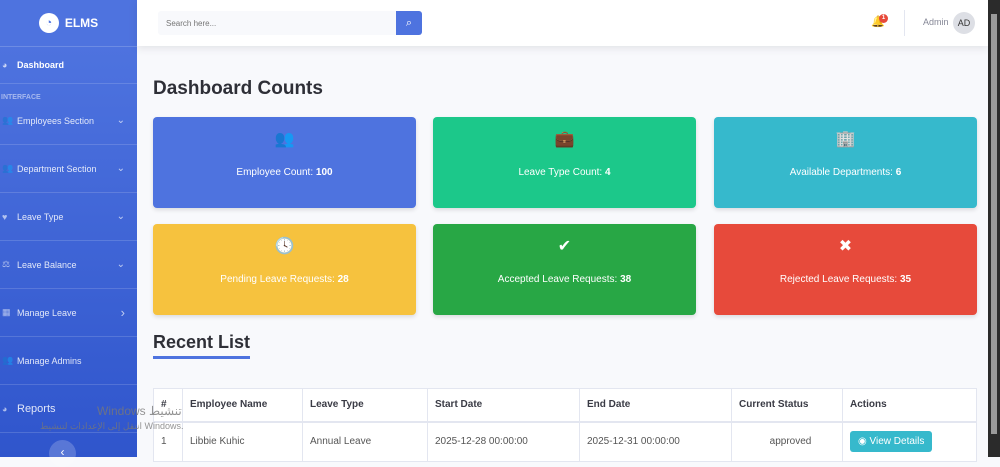 This screenshot has width=1000, height=467. What do you see at coordinates (324, 172) in the screenshot?
I see `card-value: 100` at bounding box center [324, 172].